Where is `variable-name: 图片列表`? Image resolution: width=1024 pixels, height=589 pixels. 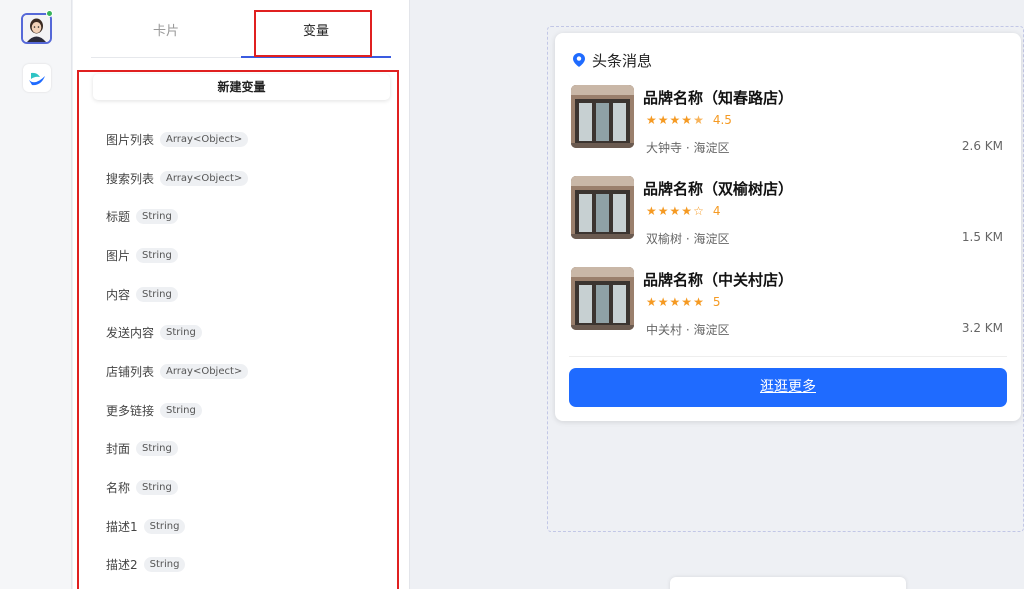 variable-name: 图片列表 is located at coordinates (130, 139).